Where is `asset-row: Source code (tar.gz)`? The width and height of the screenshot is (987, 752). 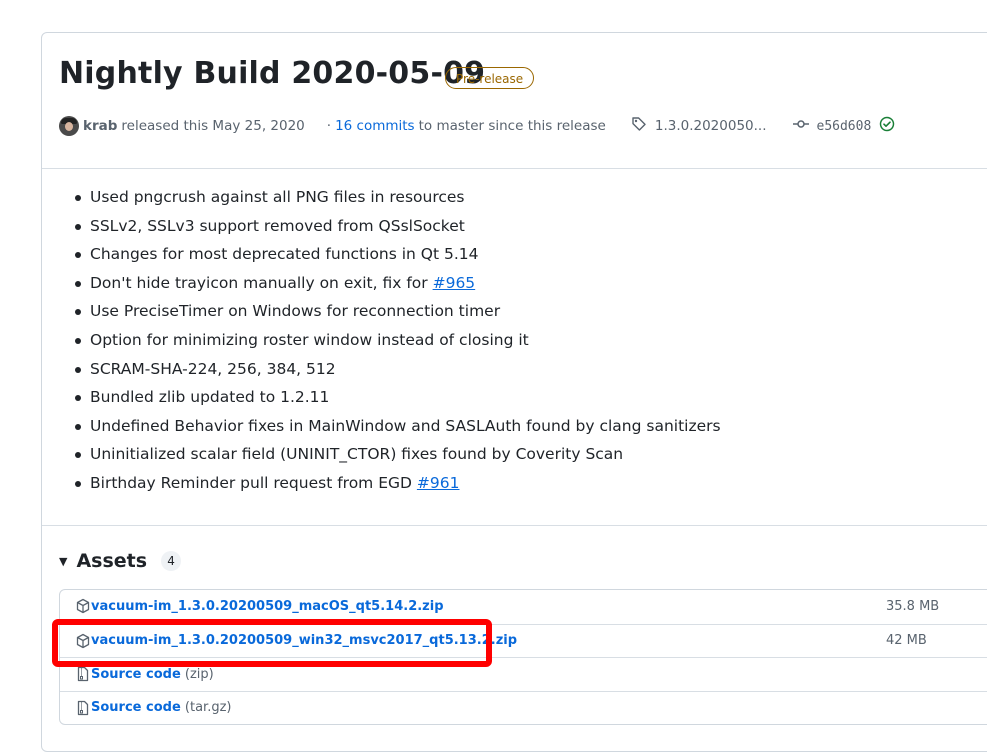
asset-row: Source code (tar.gz) is located at coordinates (523, 707).